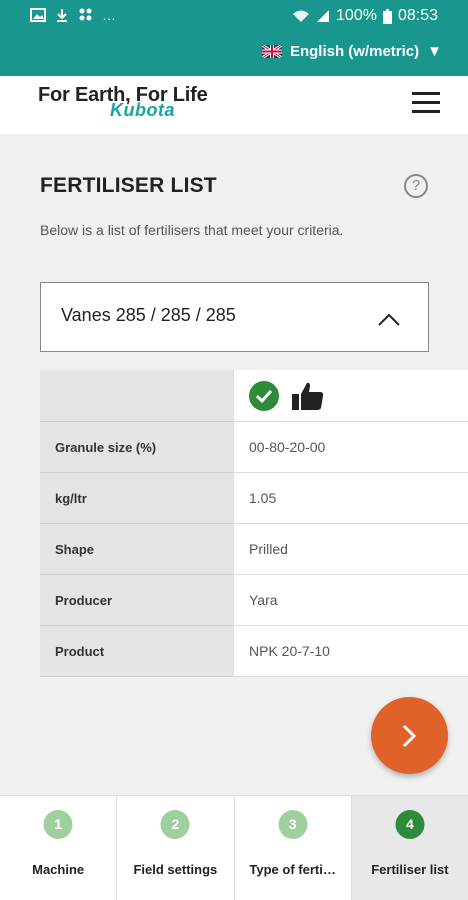  Describe the element at coordinates (136, 498) in the screenshot. I see `row-label: kg/ltr` at that location.